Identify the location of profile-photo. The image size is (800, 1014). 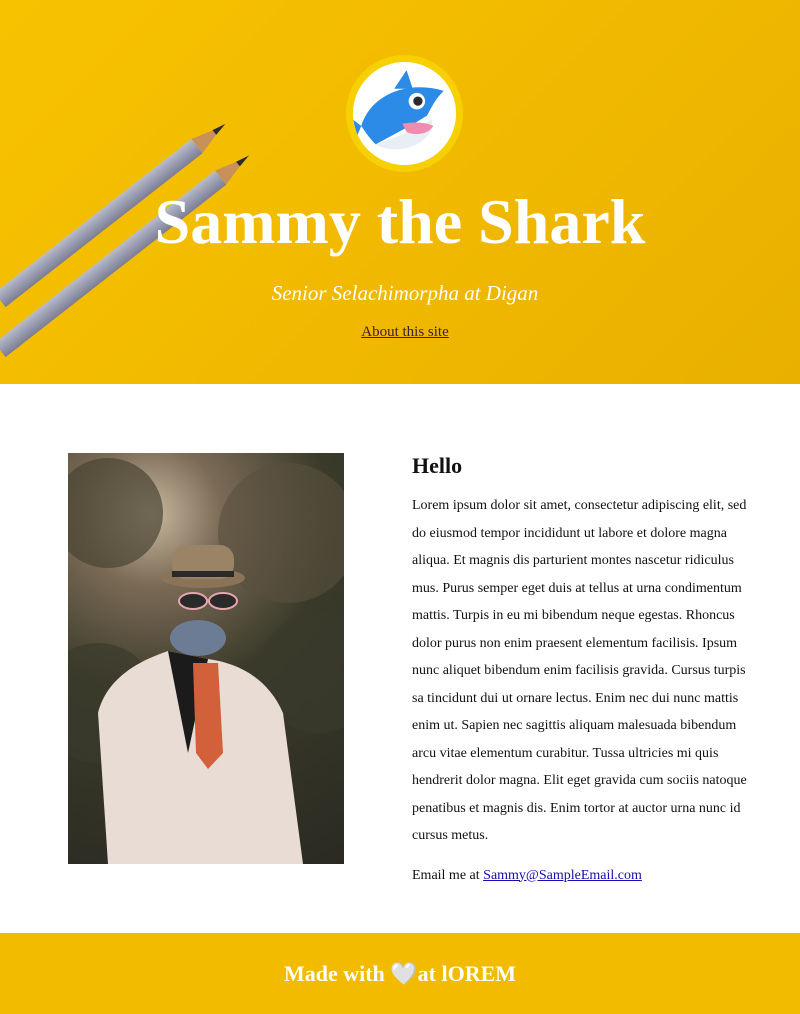
(206, 658).